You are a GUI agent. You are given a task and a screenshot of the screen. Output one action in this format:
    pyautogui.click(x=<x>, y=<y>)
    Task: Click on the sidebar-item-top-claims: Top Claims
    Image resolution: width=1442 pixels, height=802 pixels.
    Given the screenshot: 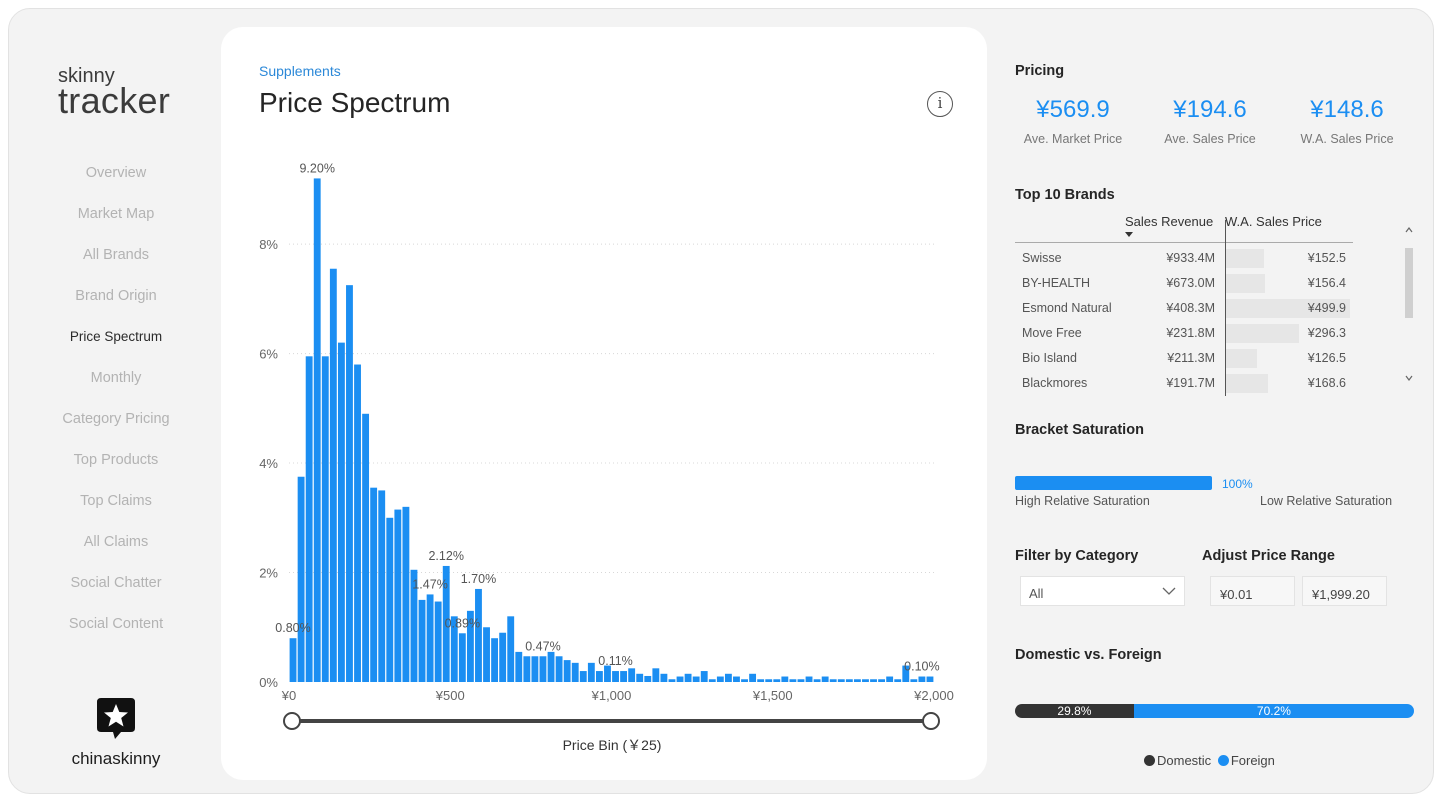 What is the action you would take?
    pyautogui.click(x=116, y=510)
    